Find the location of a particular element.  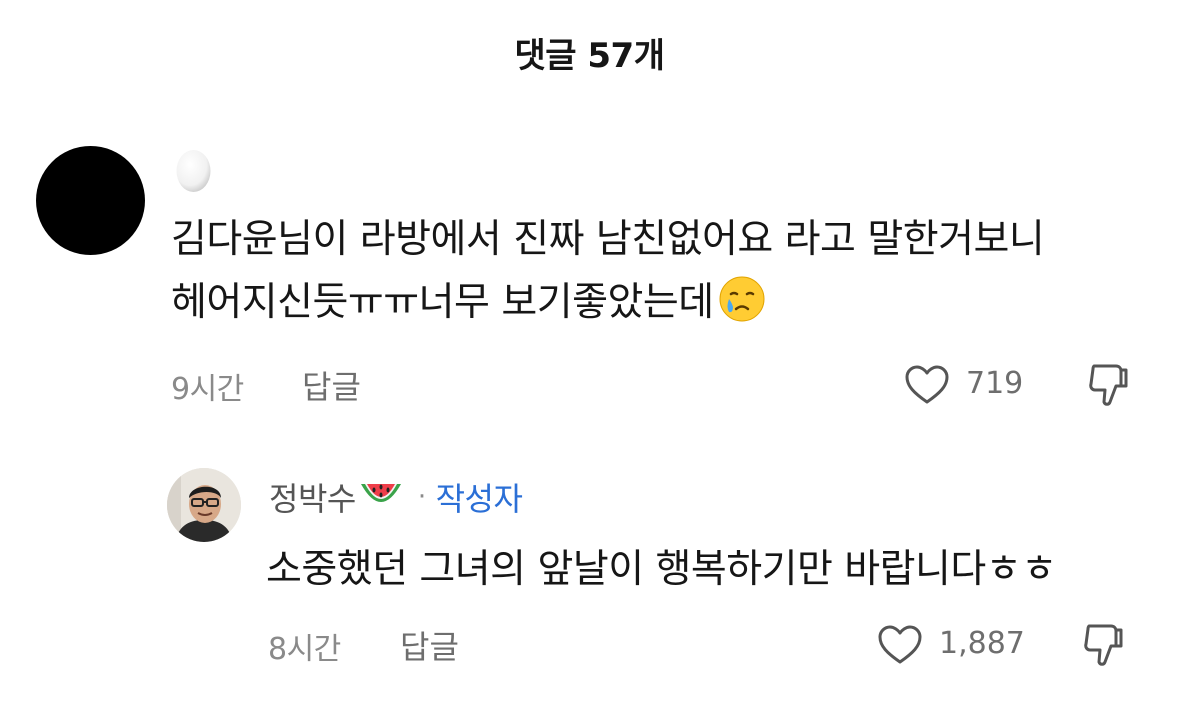

reply-button: 답글 is located at coordinates (331, 385).